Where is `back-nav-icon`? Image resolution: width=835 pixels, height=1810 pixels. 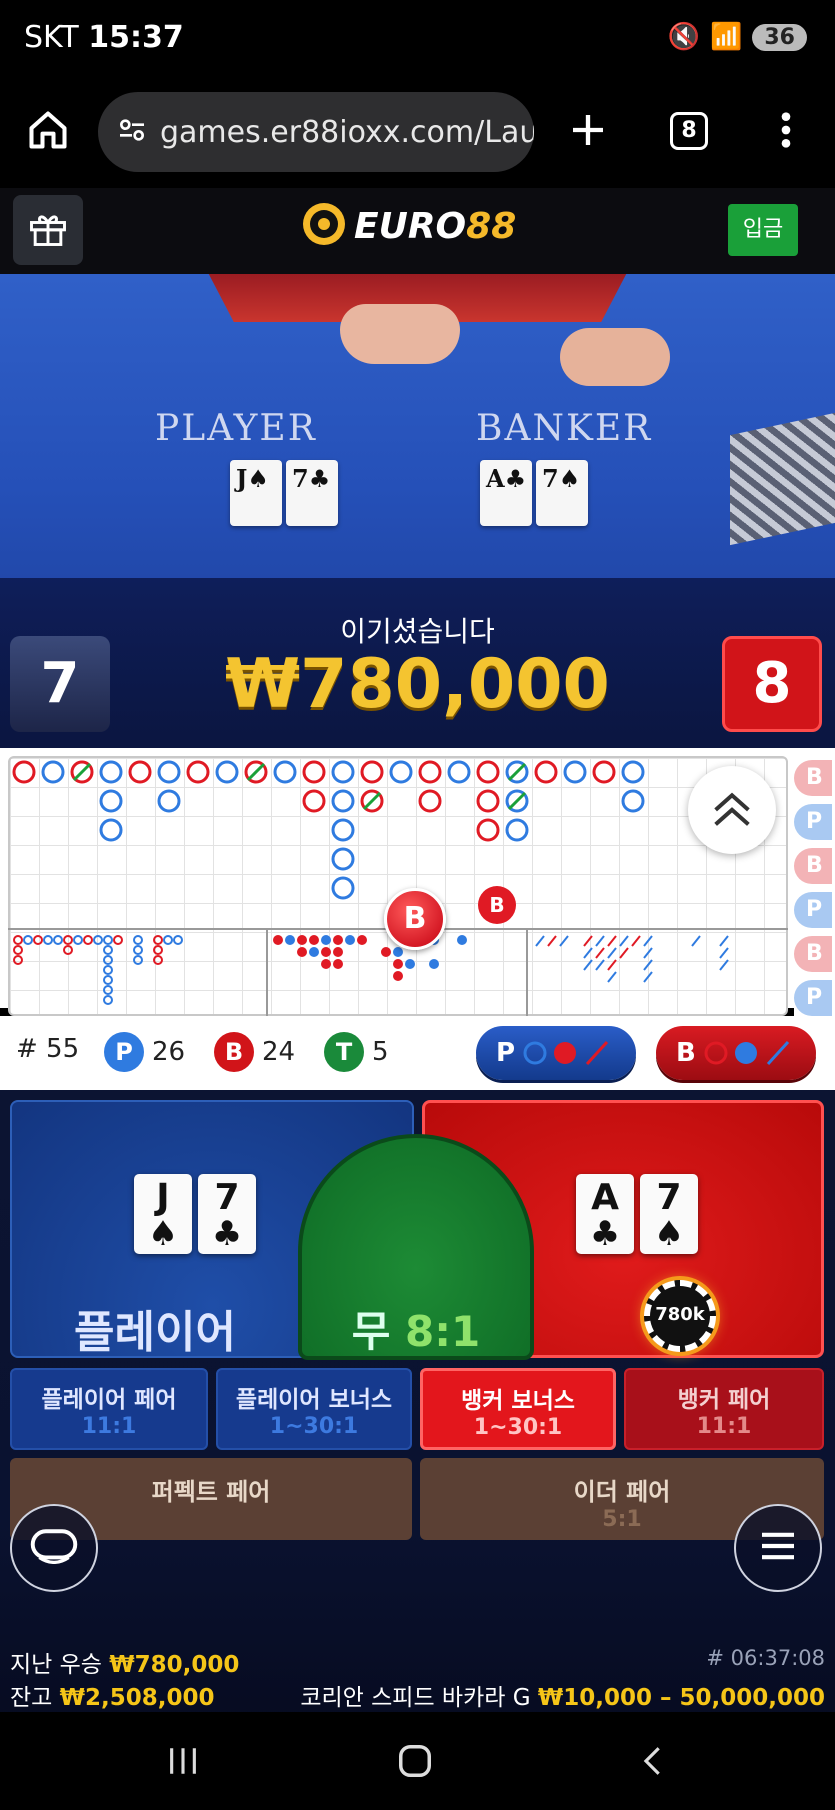 back-nav-icon is located at coordinates (653, 1763).